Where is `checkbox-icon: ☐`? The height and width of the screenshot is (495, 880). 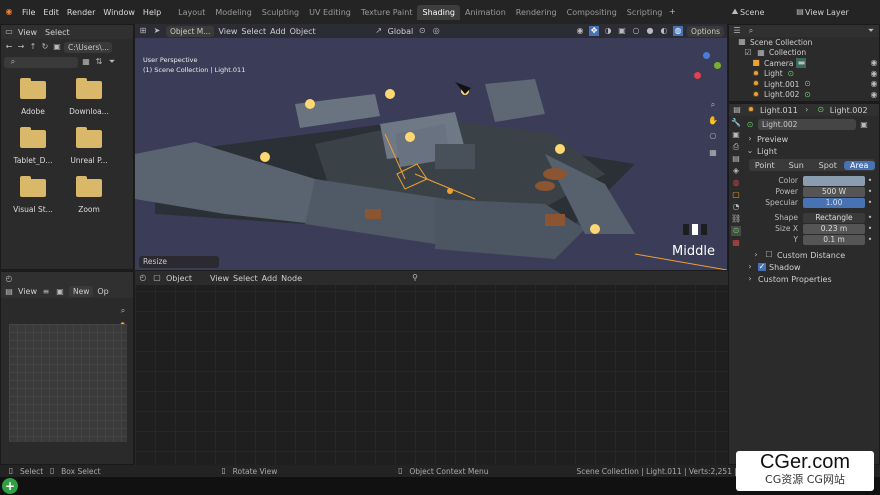 checkbox-icon: ☐ is located at coordinates (769, 255).